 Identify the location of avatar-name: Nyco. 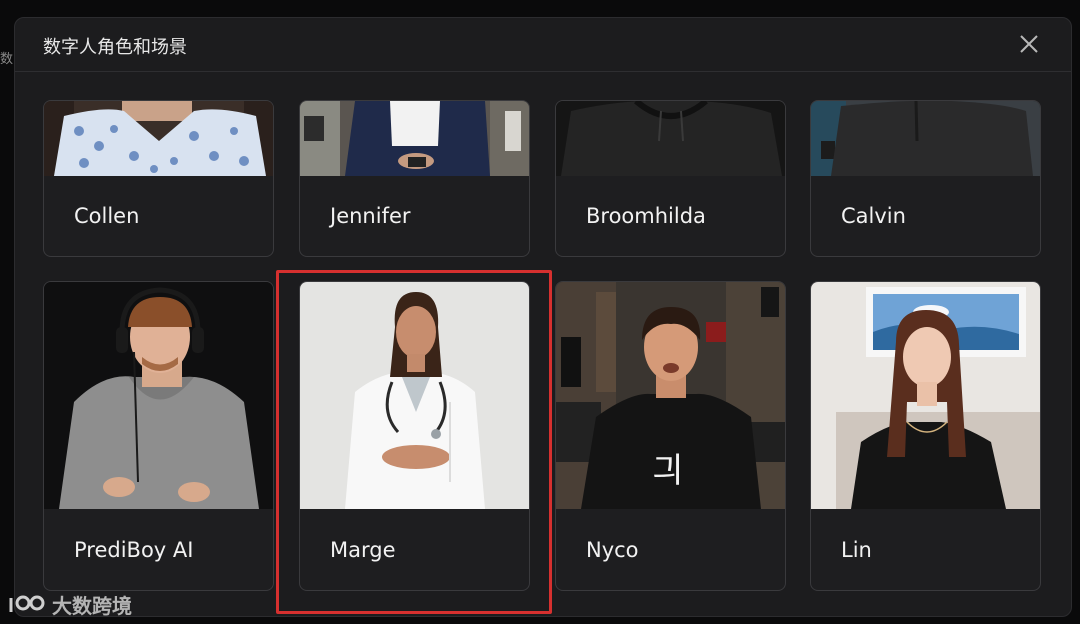
(612, 550).